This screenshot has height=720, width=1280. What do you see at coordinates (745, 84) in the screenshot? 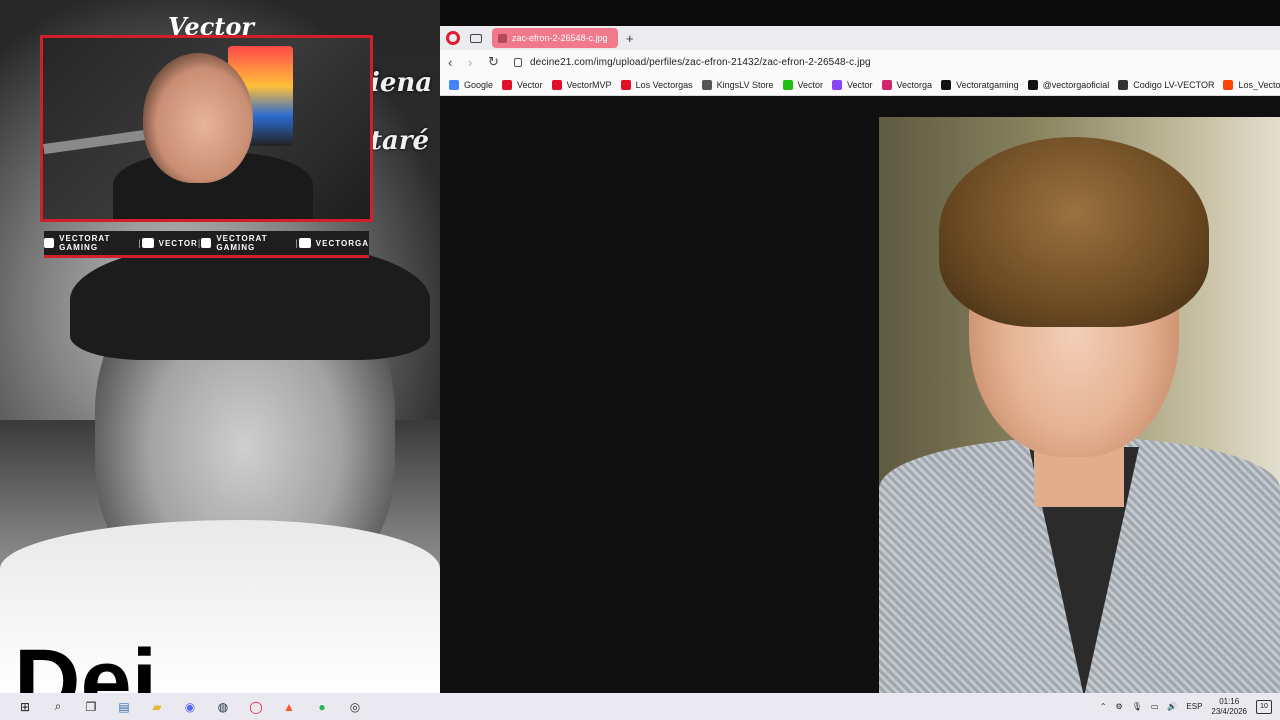
I see `bookmark-label: KingsLV Store` at bounding box center [745, 84].